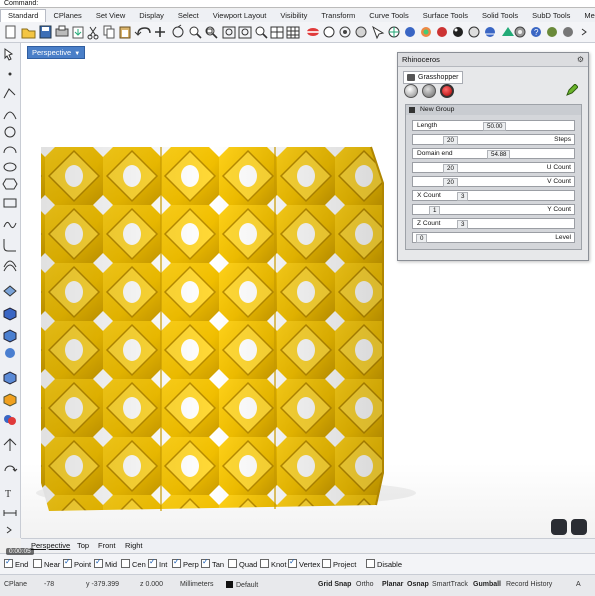 Image resolution: width=595 pixels, height=596 pixels. Describe the element at coordinates (10, 115) in the screenshot. I see `curve-icon` at that location.